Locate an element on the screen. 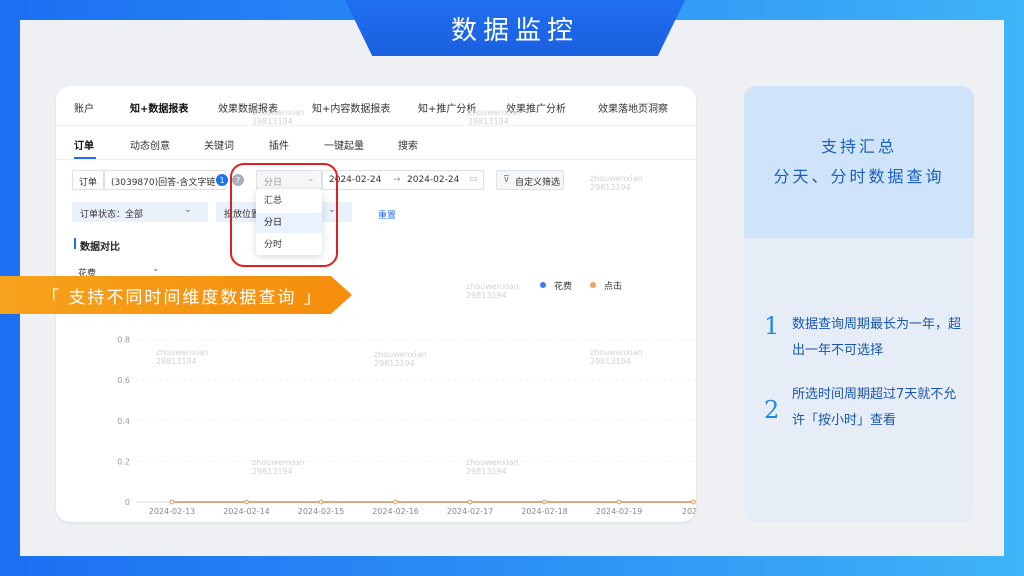 The image size is (1024, 576). x-tick-label: 2024- is located at coordinates (689, 511).